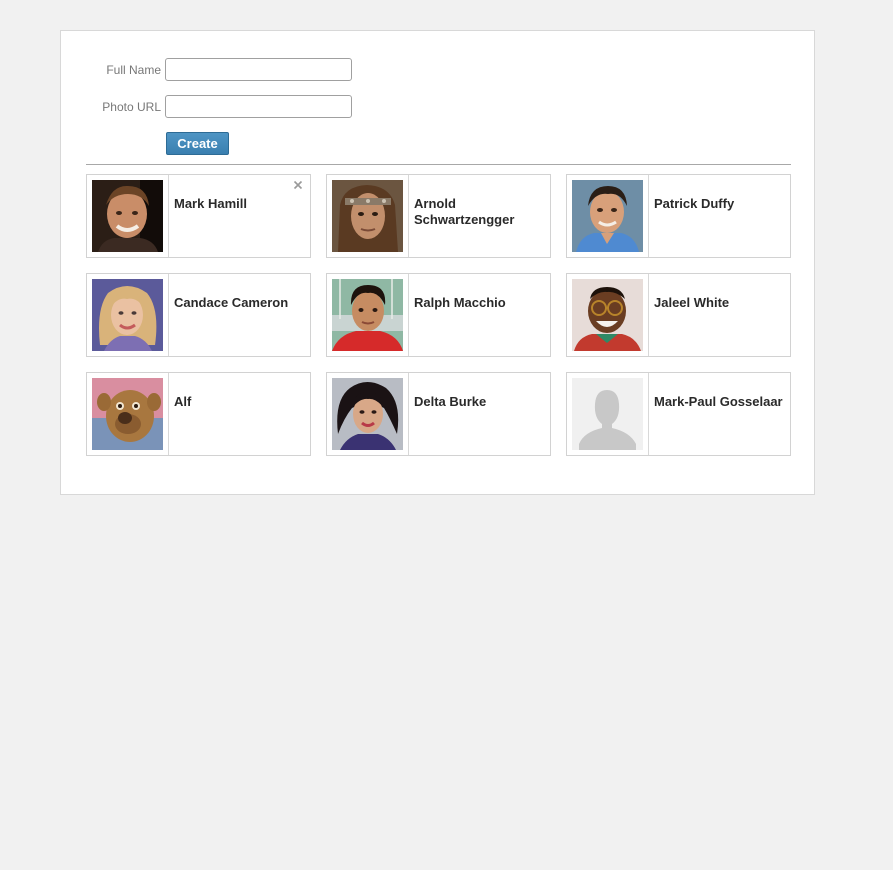 Image resolution: width=893 pixels, height=870 pixels. Describe the element at coordinates (718, 401) in the screenshot. I see `person-name: Mark-Paul Gosselaar` at that location.